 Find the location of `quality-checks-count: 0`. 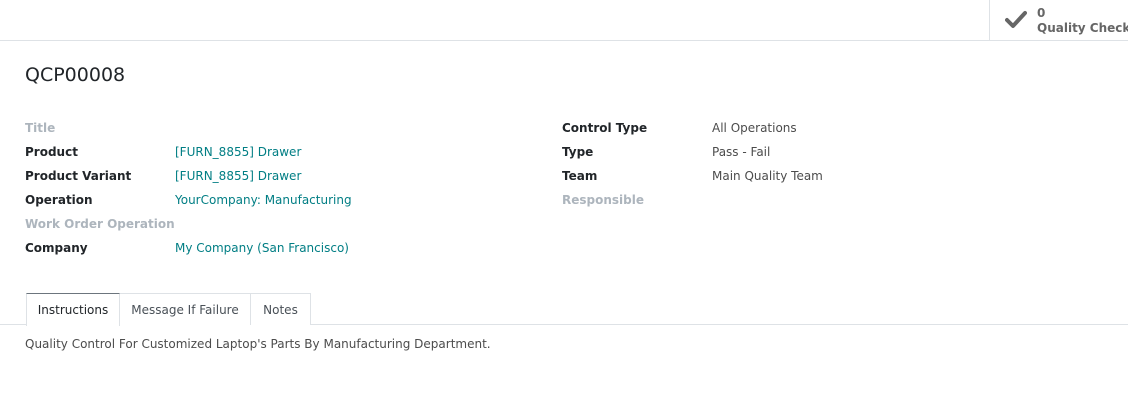

quality-checks-count: 0 is located at coordinates (1041, 13).